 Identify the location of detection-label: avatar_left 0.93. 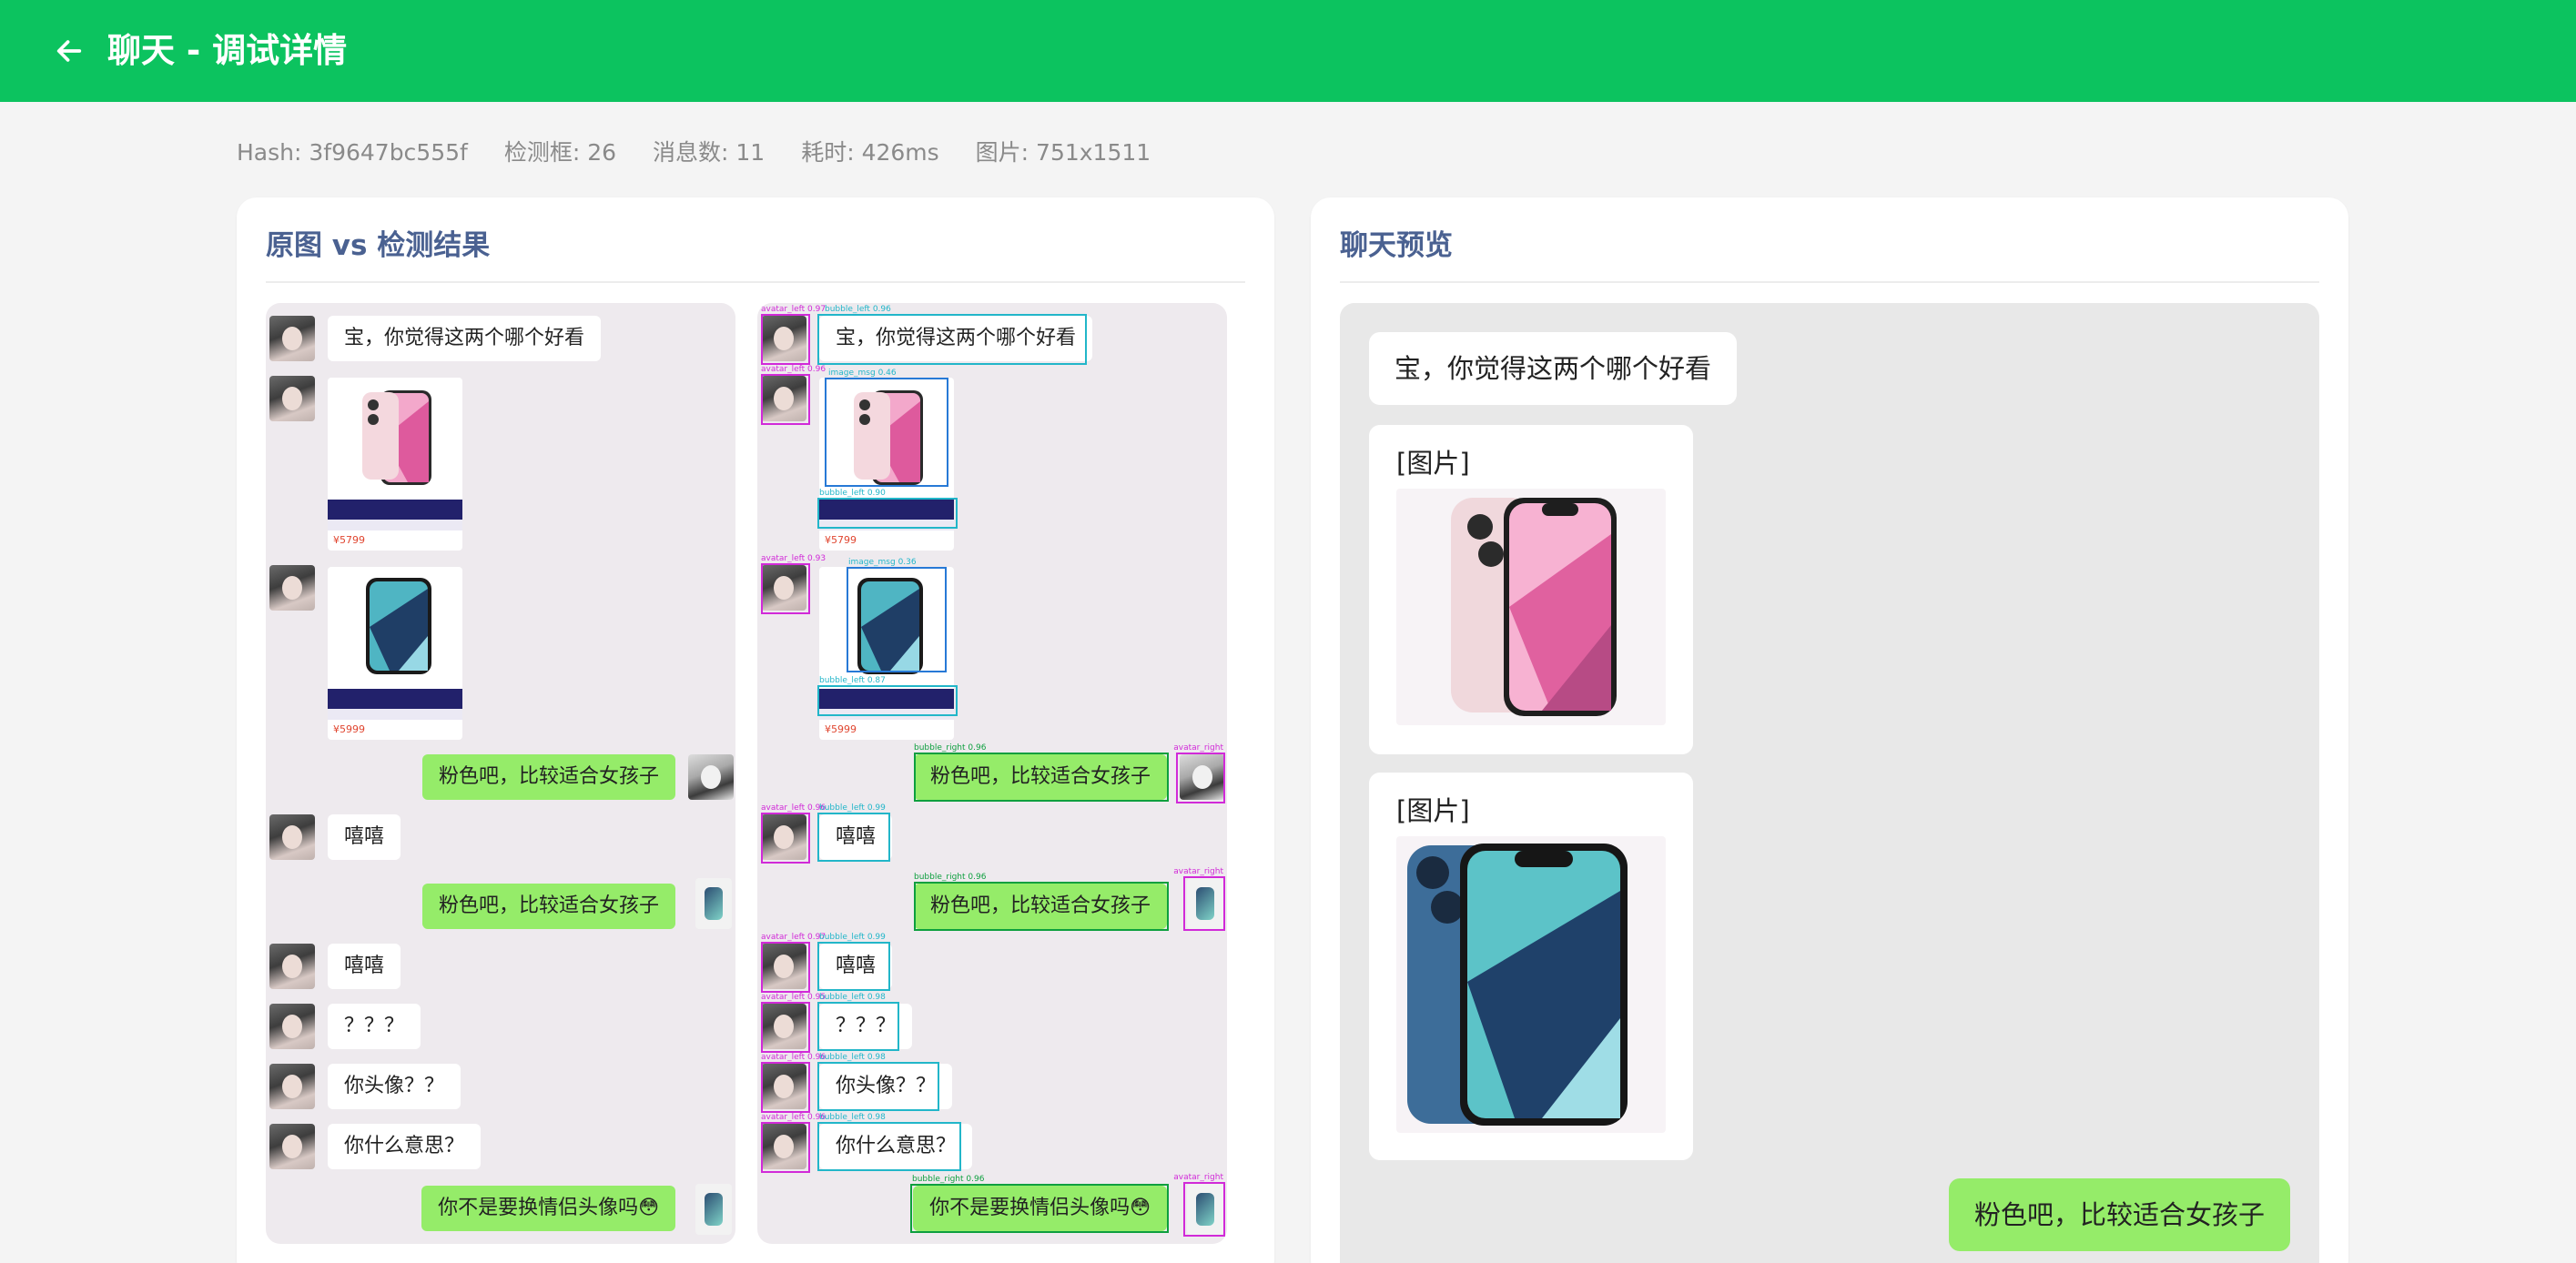
(794, 558).